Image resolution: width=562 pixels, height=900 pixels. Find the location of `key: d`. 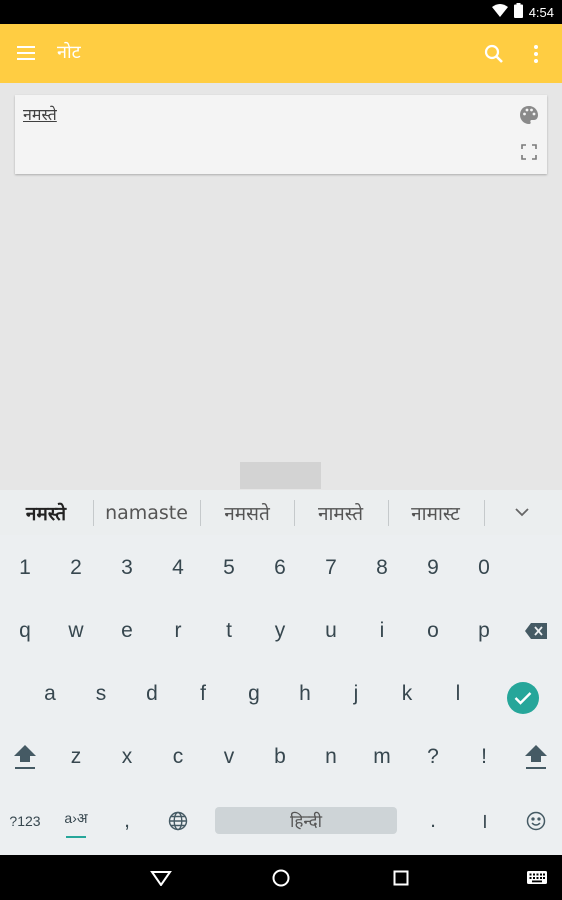

key: d is located at coordinates (152, 694).